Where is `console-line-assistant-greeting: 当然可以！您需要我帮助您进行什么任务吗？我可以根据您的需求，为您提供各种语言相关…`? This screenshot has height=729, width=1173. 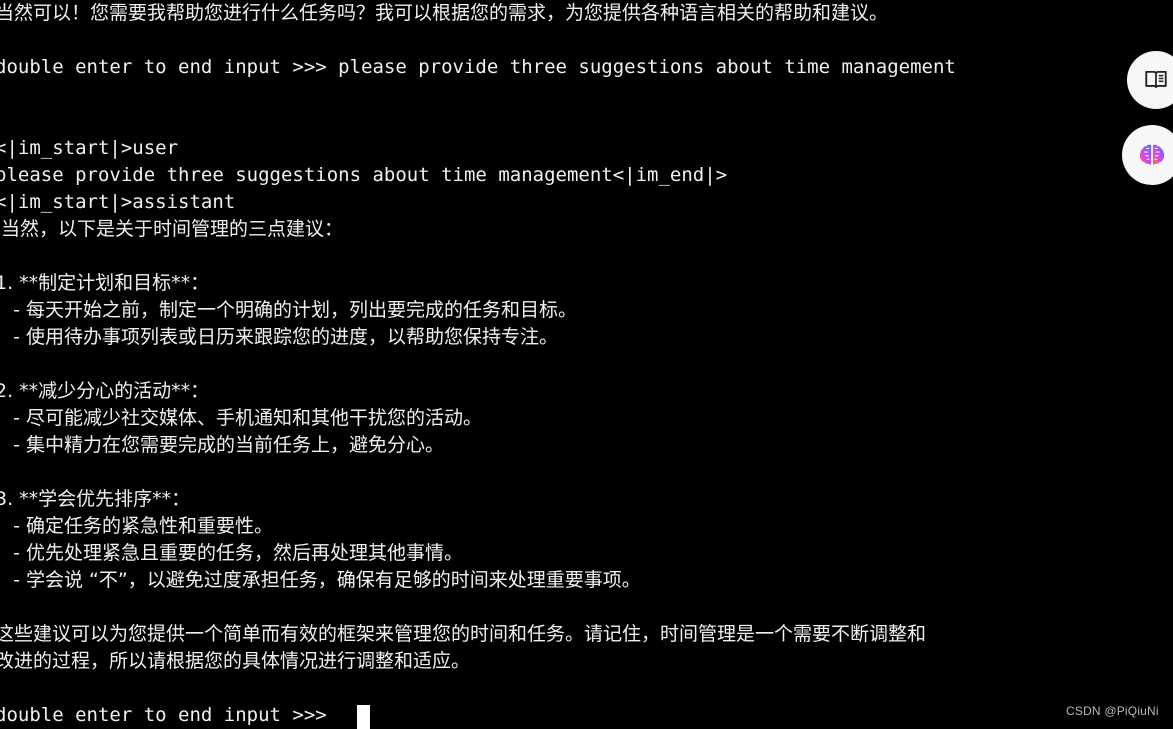 console-line-assistant-greeting: 当然可以！您需要我帮助您进行什么任务吗？我可以根据您的需求，为您提供各种语言相关… is located at coordinates (444, 13).